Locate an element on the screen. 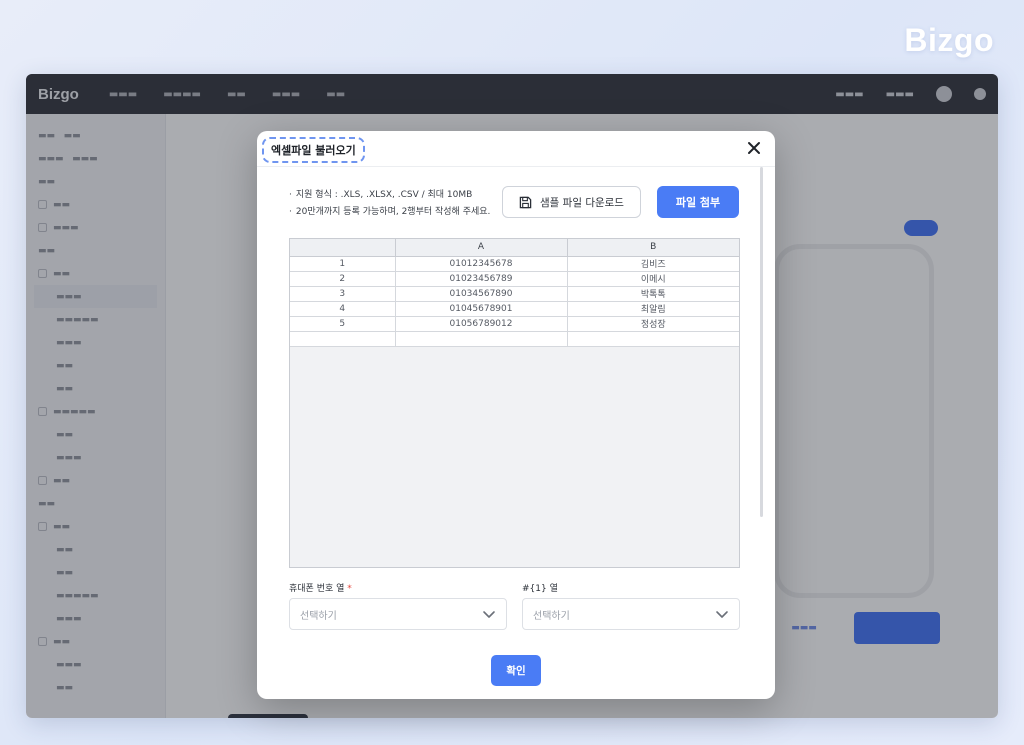 The width and height of the screenshot is (1024, 745). sheet-header-row: A B is located at coordinates (514, 248).